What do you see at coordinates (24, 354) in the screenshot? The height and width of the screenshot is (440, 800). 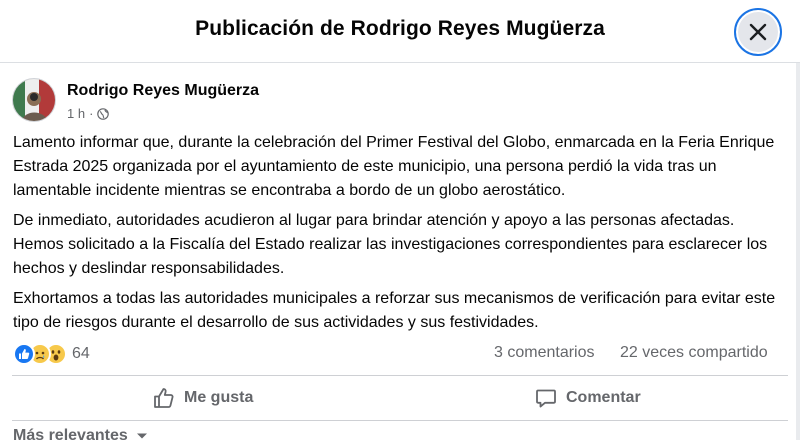 I see `like-icon` at bounding box center [24, 354].